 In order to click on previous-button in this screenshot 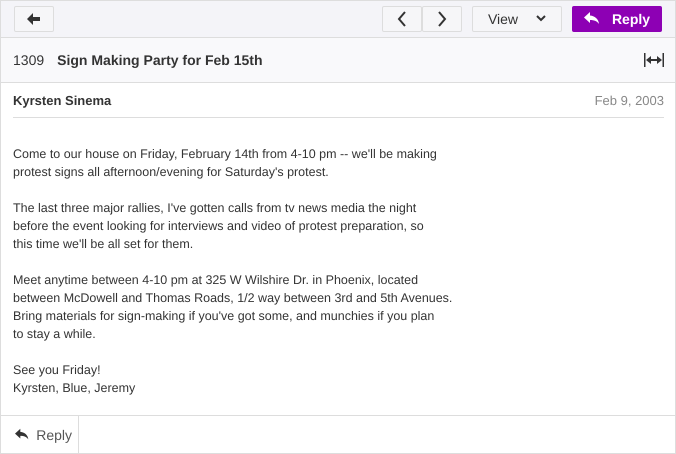, I will do `click(402, 19)`.